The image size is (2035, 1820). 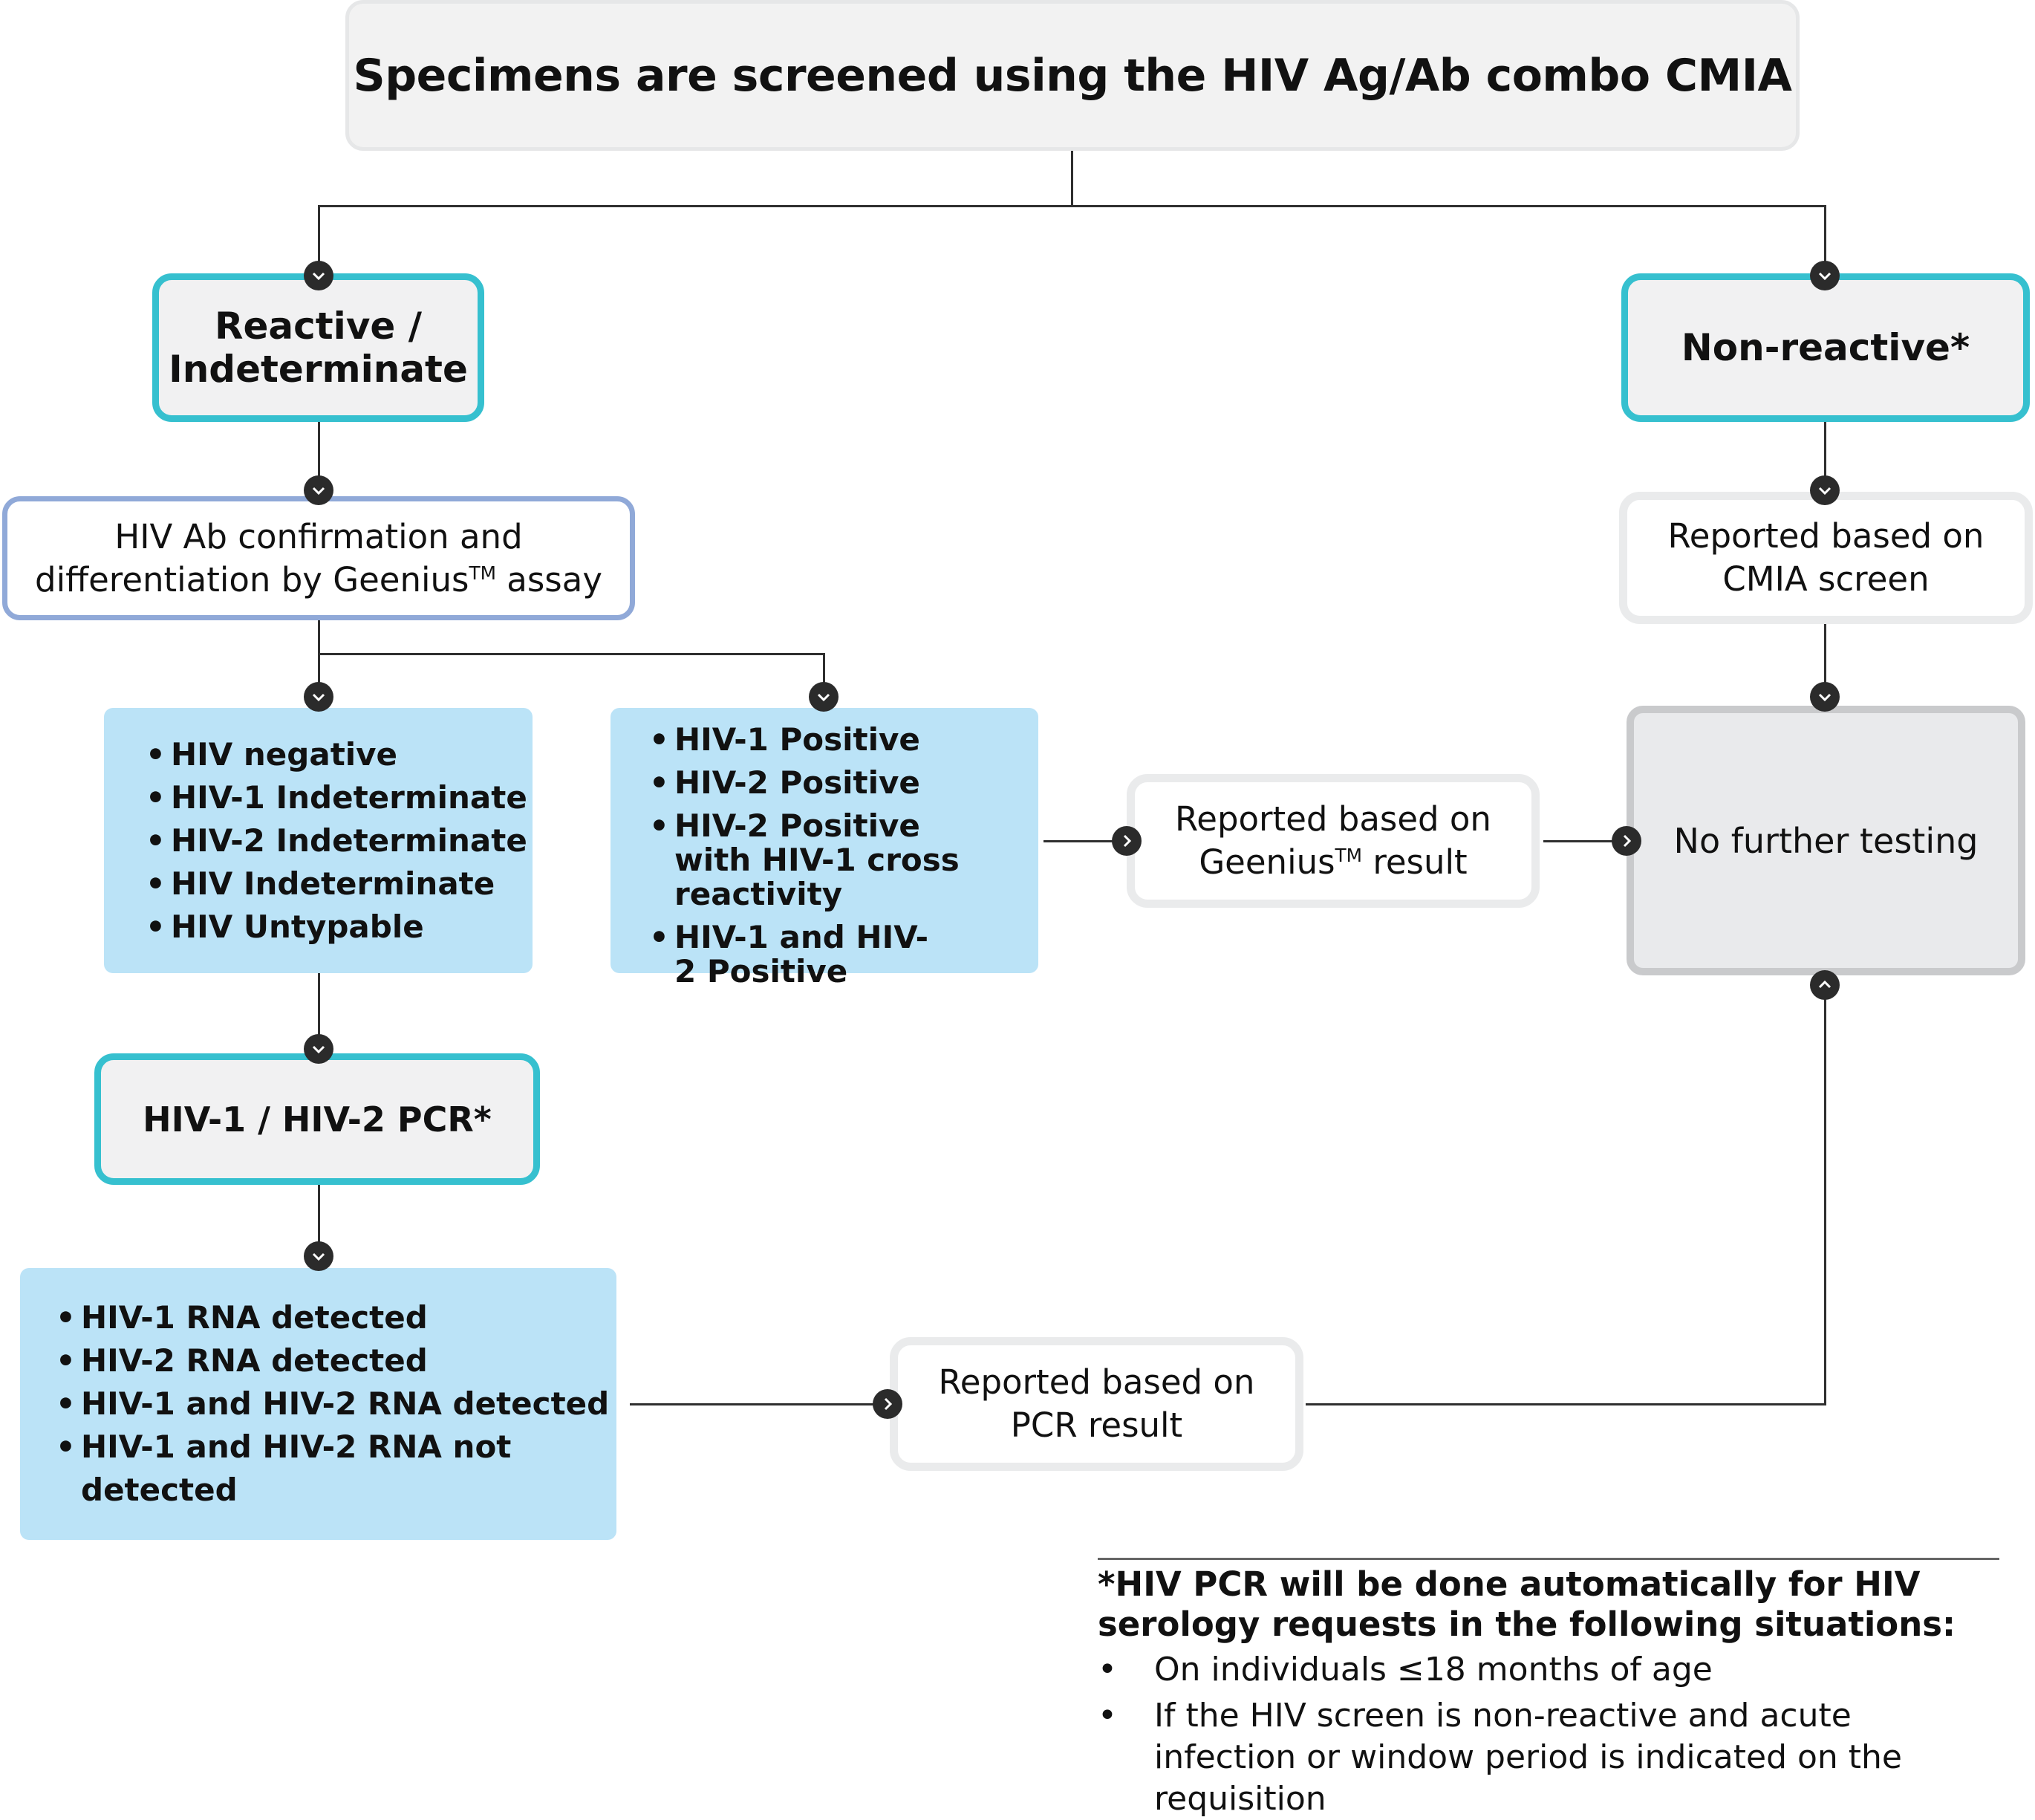 What do you see at coordinates (760, 1404) in the screenshot?
I see `connector-pcr-results-to-report` at bounding box center [760, 1404].